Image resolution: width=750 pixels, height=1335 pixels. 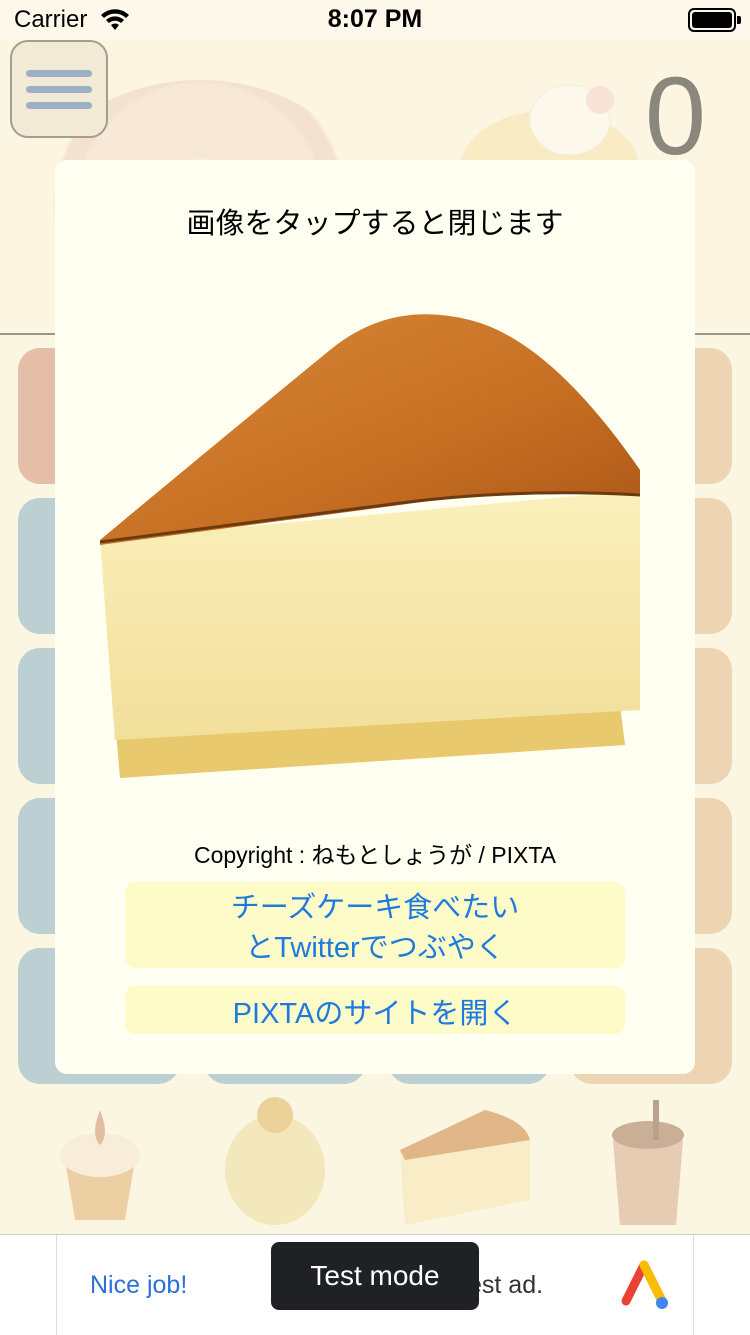 I want to click on status-bar: Carrier 8:07 PM, so click(x=375, y=20).